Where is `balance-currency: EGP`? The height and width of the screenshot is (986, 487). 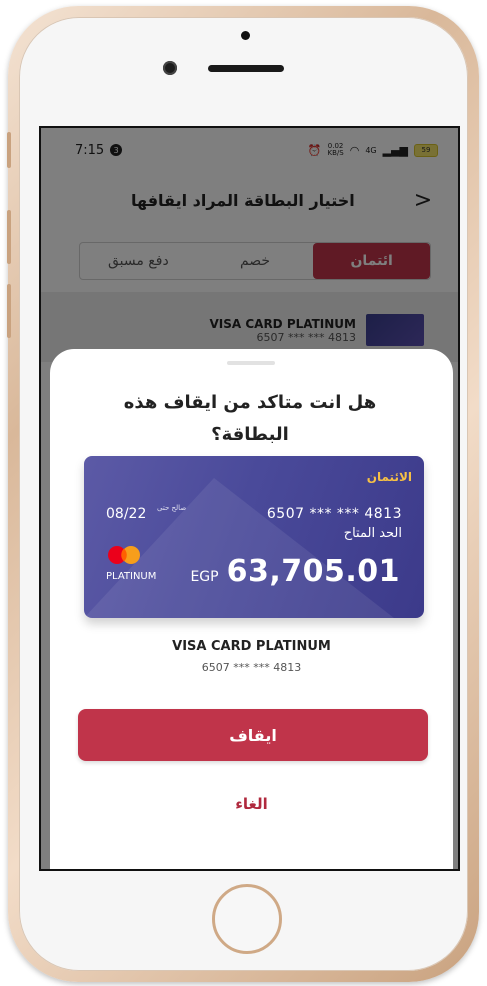 balance-currency: EGP is located at coordinates (204, 577).